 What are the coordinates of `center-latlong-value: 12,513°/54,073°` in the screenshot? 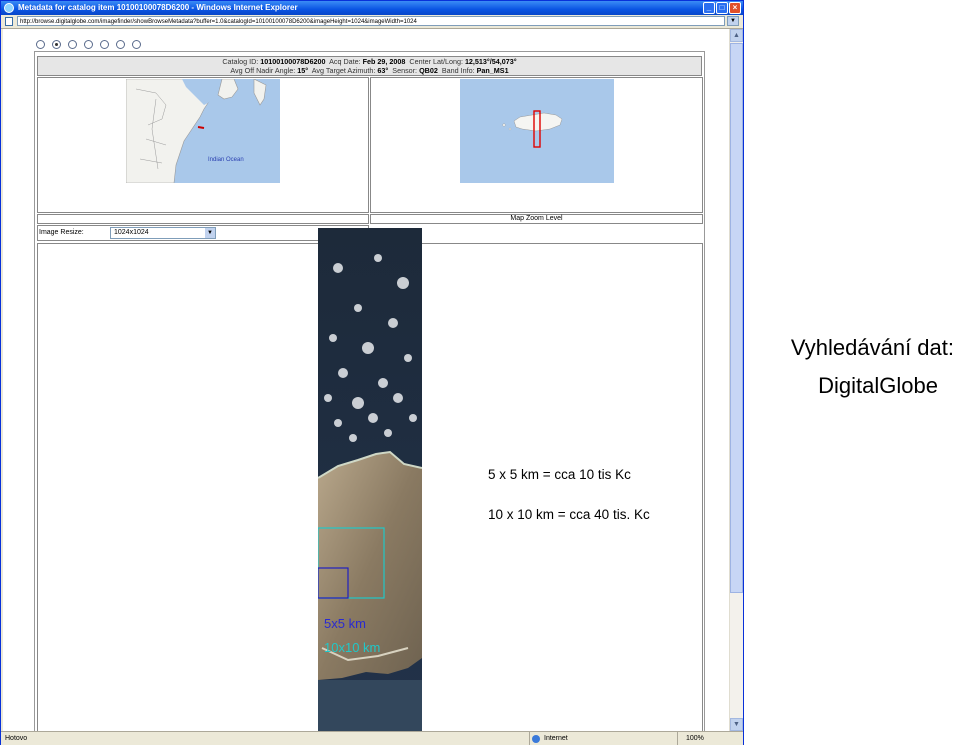 It's located at (490, 61).